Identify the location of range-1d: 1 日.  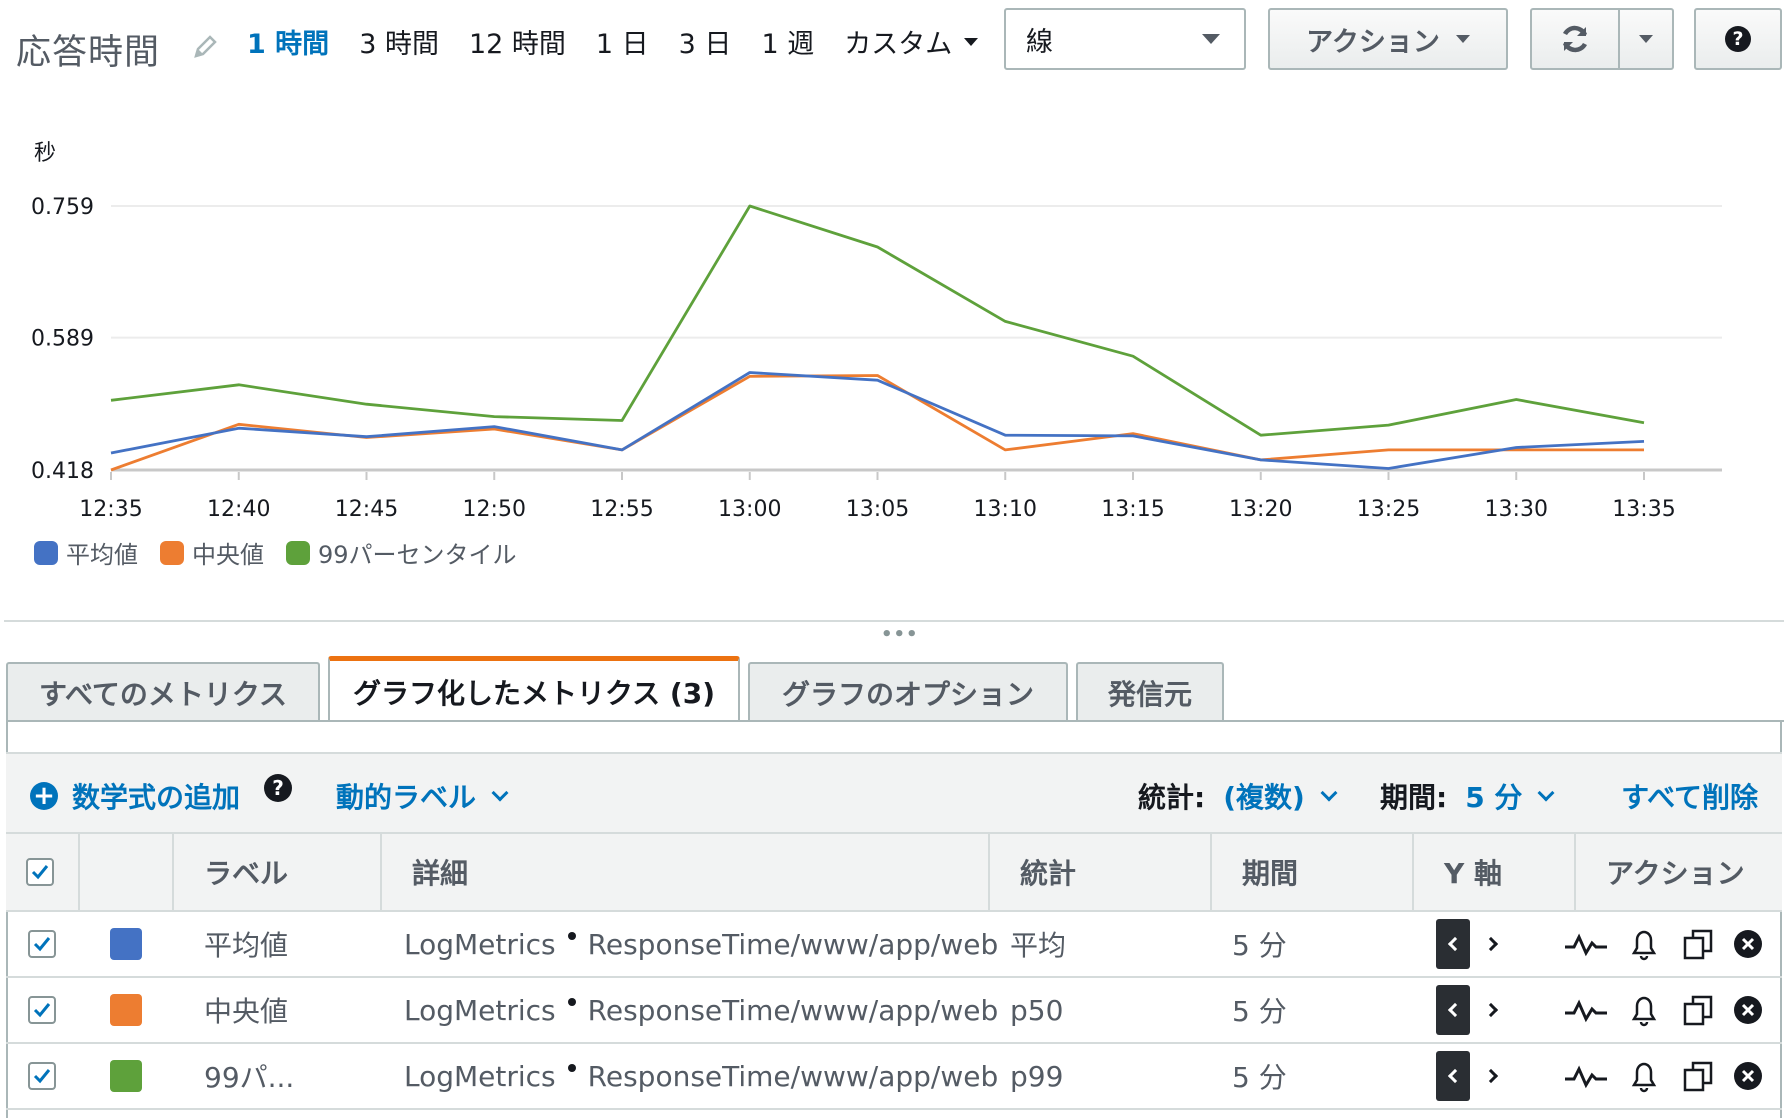
(622, 41).